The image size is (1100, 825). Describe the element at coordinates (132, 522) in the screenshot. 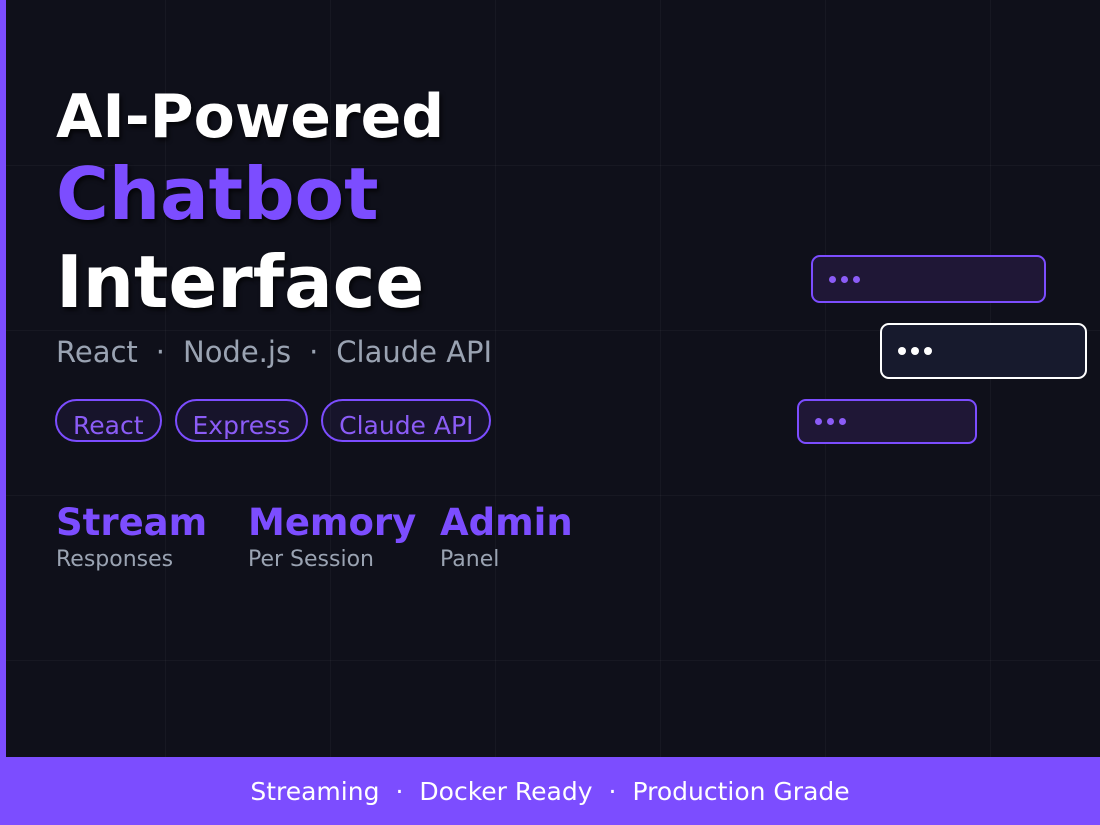

I see `stat-value: Stream` at that location.